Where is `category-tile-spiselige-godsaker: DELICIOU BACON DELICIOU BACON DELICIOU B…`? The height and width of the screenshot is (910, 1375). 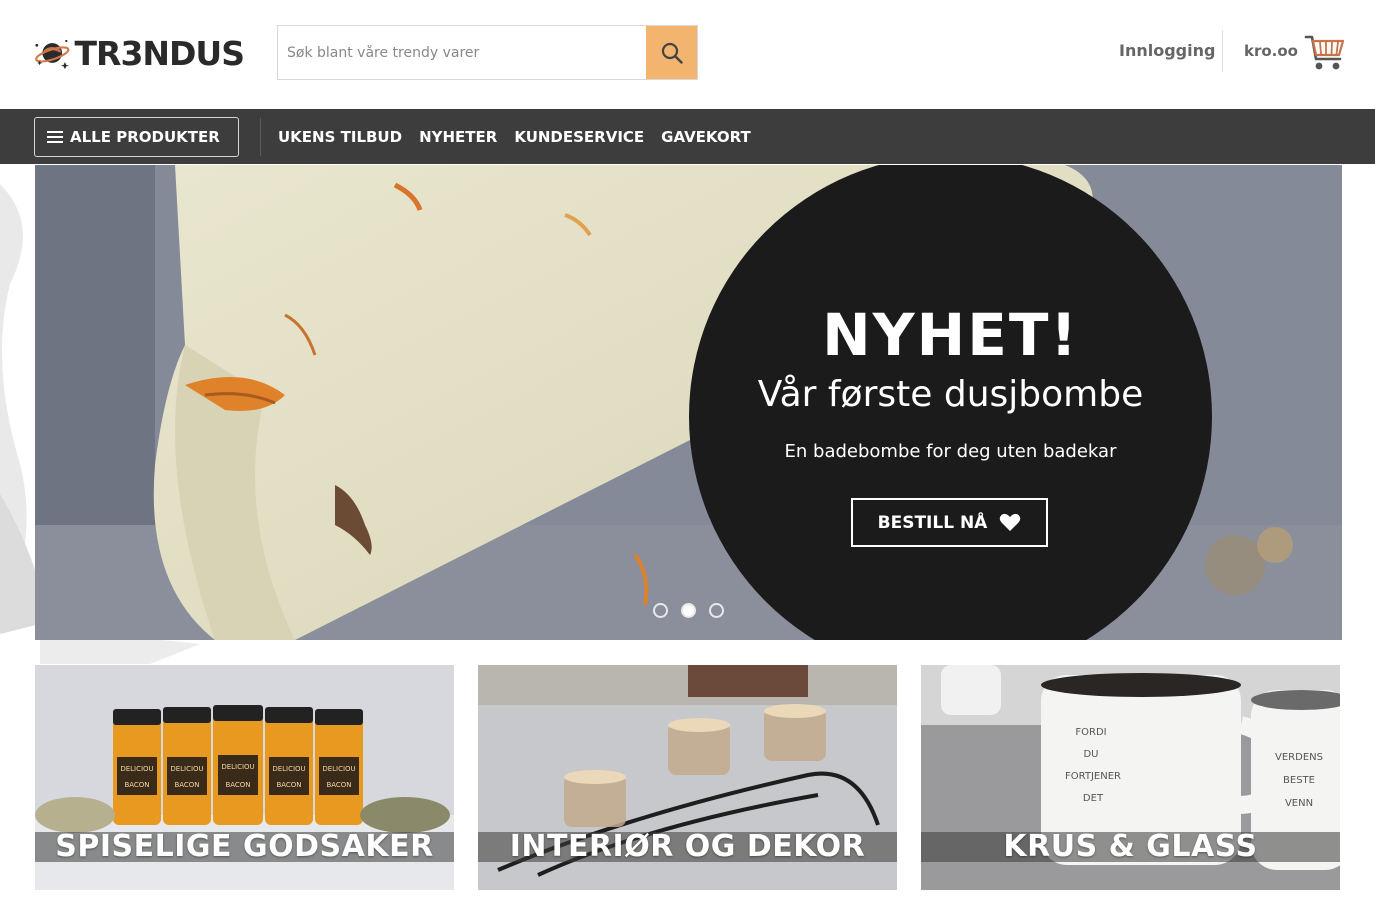
category-tile-spiselige-godsaker: DELICIOU BACON DELICIOU BACON DELICIOU B… is located at coordinates (244, 777).